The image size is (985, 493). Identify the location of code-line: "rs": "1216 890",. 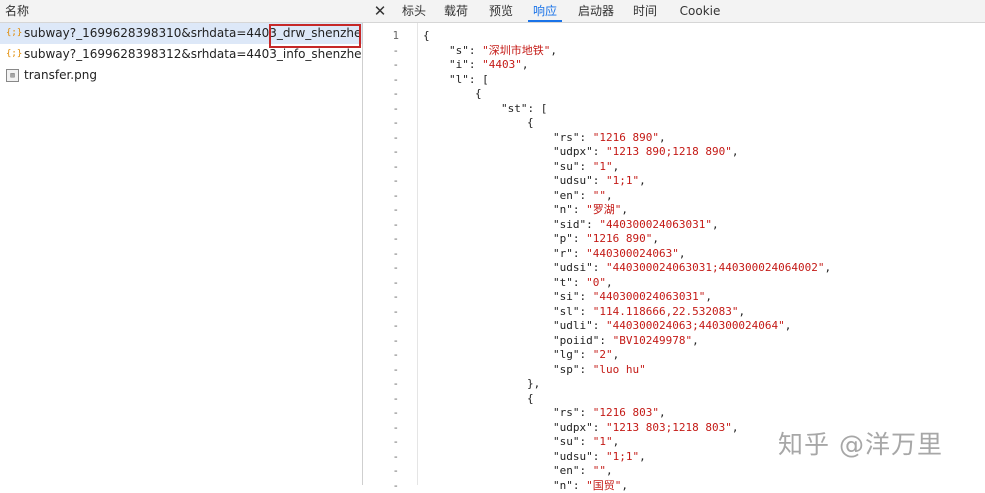
(627, 138).